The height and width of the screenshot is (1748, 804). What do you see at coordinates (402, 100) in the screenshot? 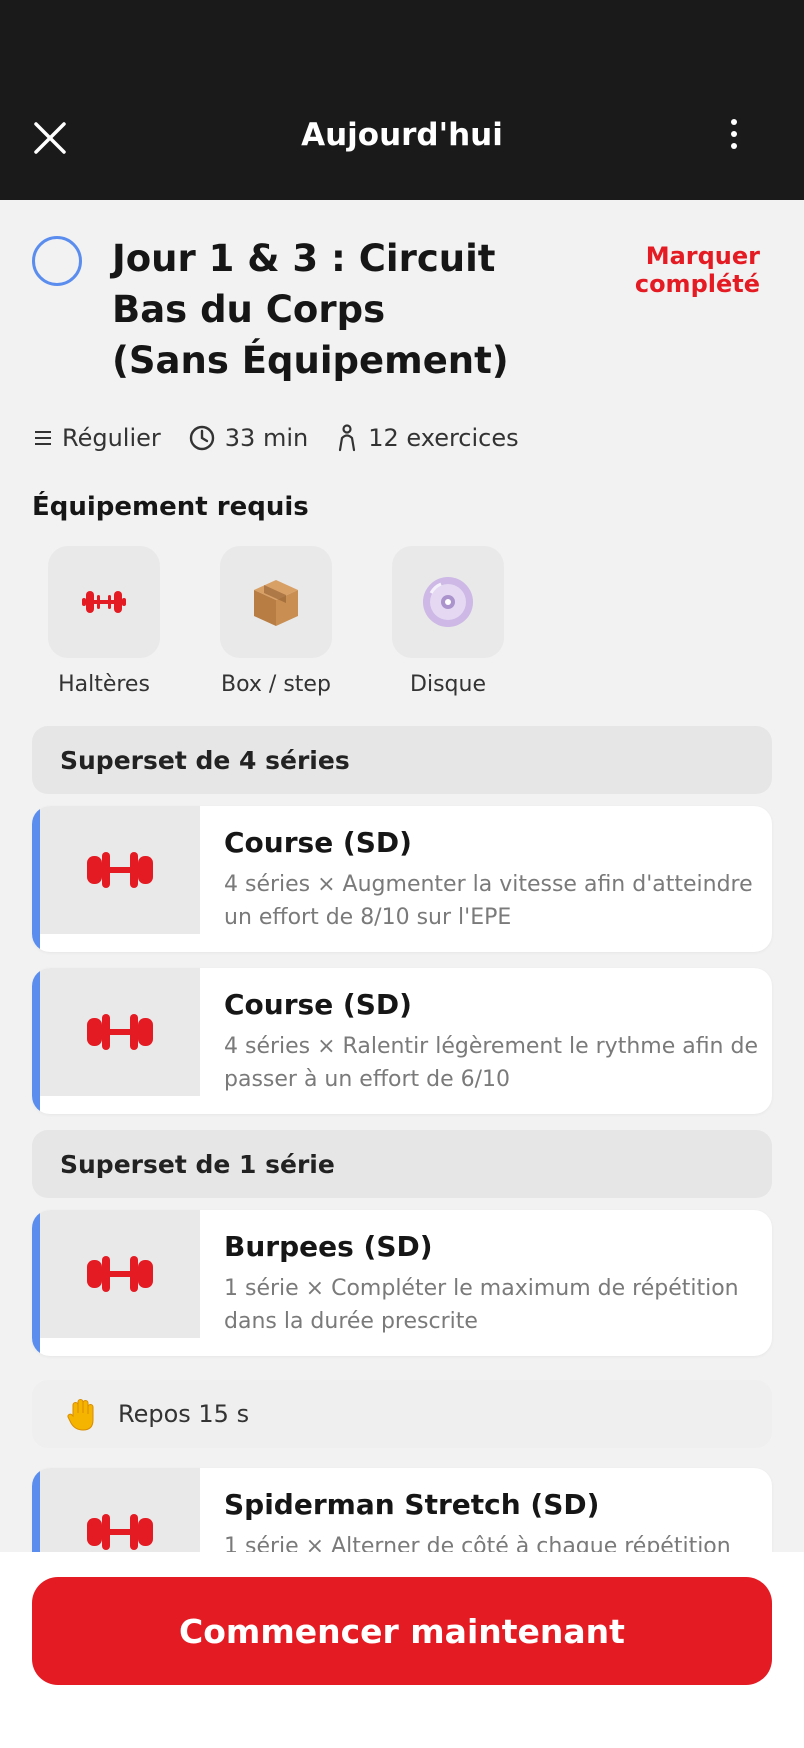
I see `top-bar: Aujourd'hui` at bounding box center [402, 100].